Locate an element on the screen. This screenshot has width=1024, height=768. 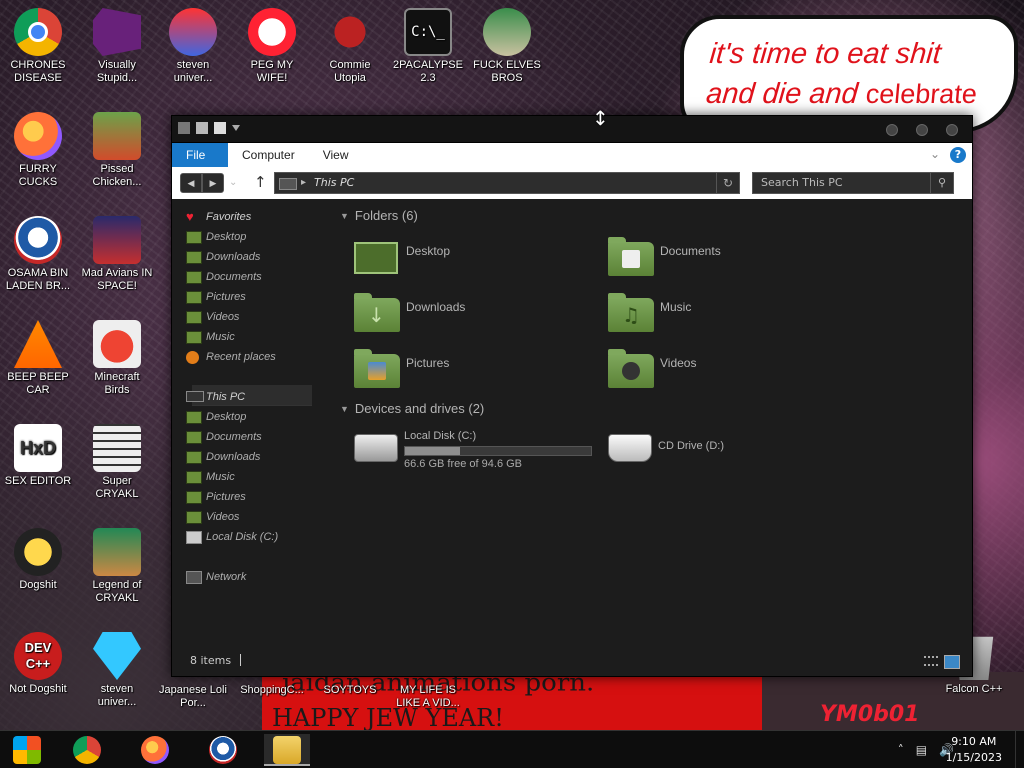
tab-computer: Computer is located at coordinates (268, 155).